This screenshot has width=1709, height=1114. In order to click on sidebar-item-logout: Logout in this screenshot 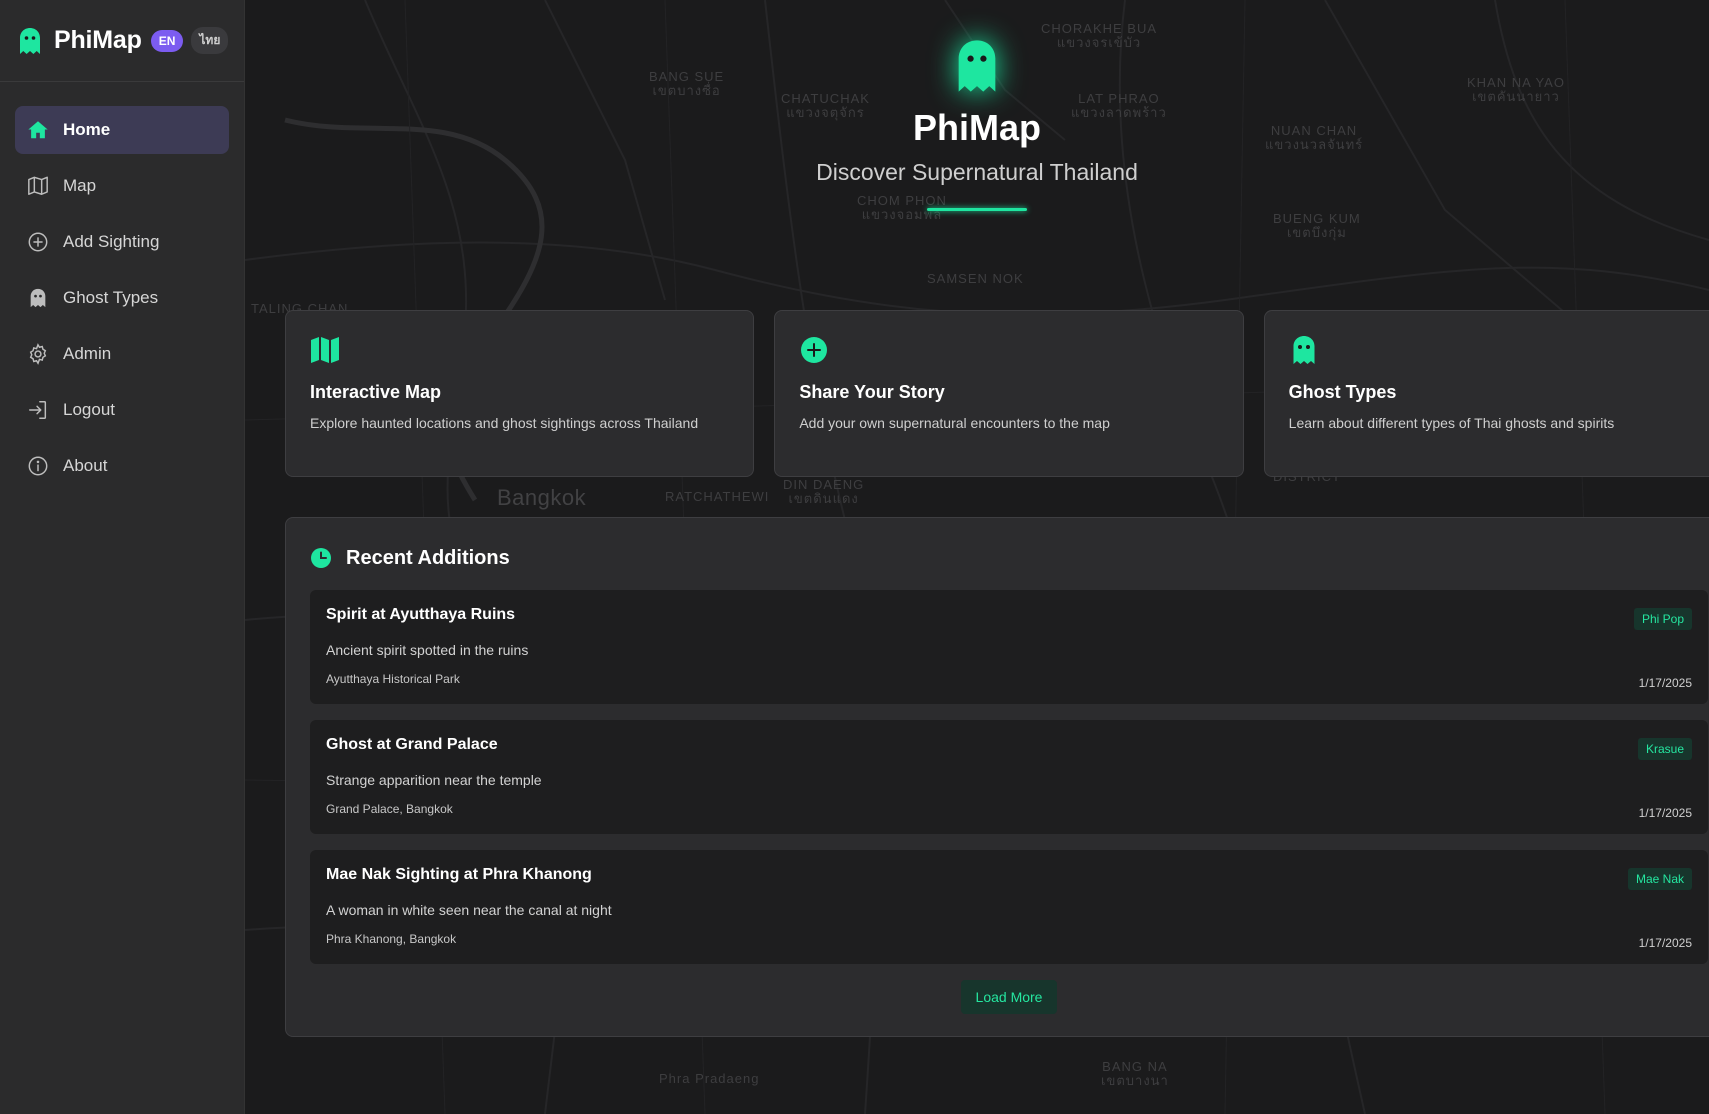, I will do `click(122, 410)`.